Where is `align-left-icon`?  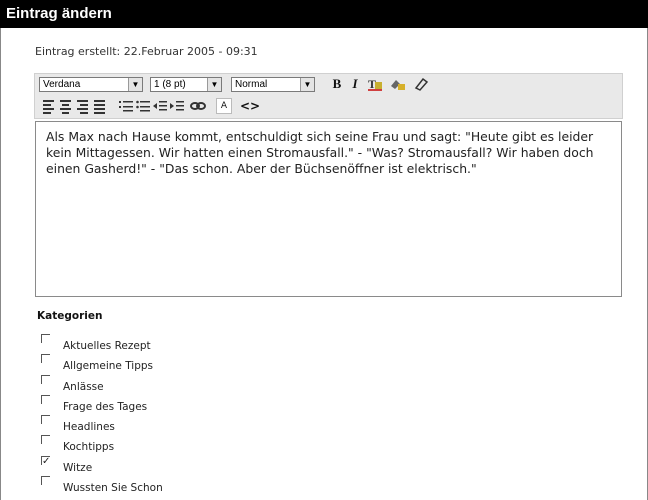
align-left-icon is located at coordinates (49, 106).